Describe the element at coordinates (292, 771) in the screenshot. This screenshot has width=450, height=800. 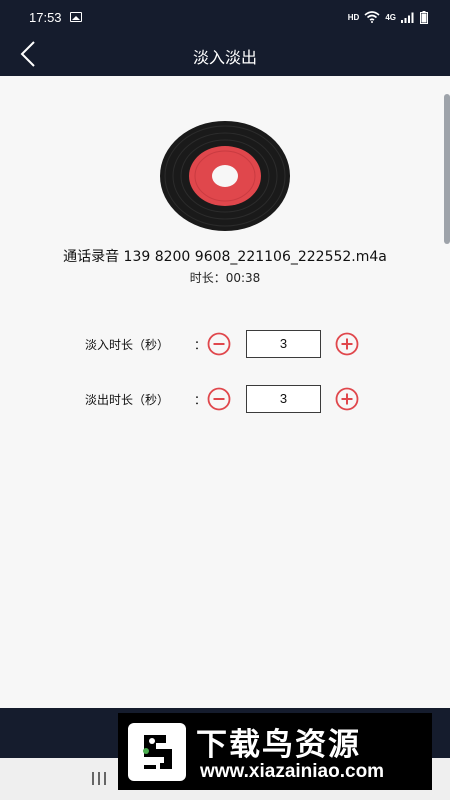
I see `watermark-url: www.xiazainiao.com` at that location.